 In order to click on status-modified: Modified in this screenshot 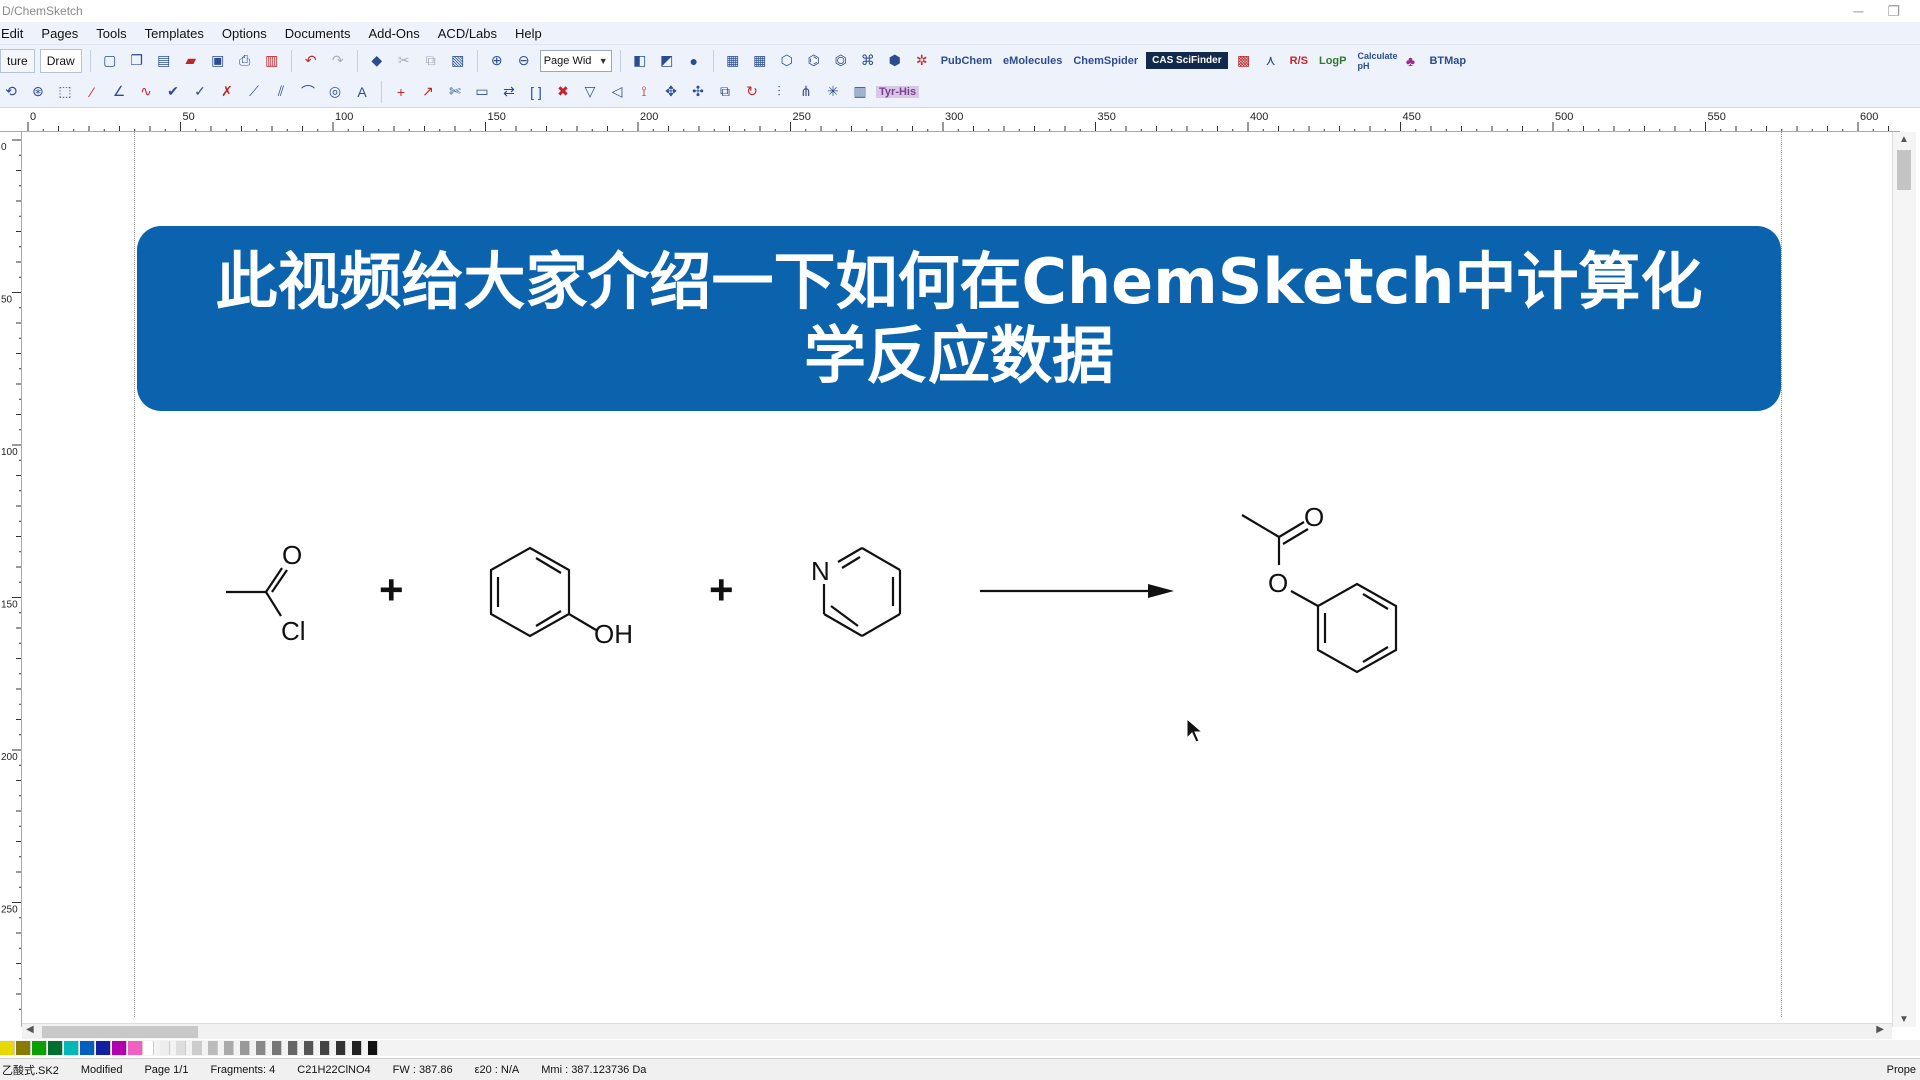, I will do `click(101, 1069)`.